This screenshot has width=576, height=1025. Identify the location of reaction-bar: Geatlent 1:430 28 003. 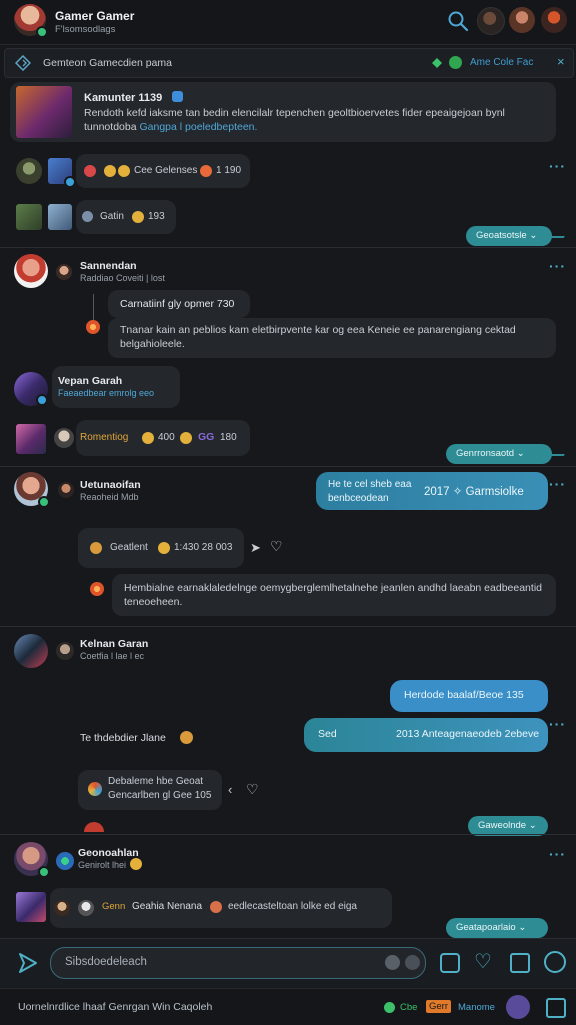
(161, 548).